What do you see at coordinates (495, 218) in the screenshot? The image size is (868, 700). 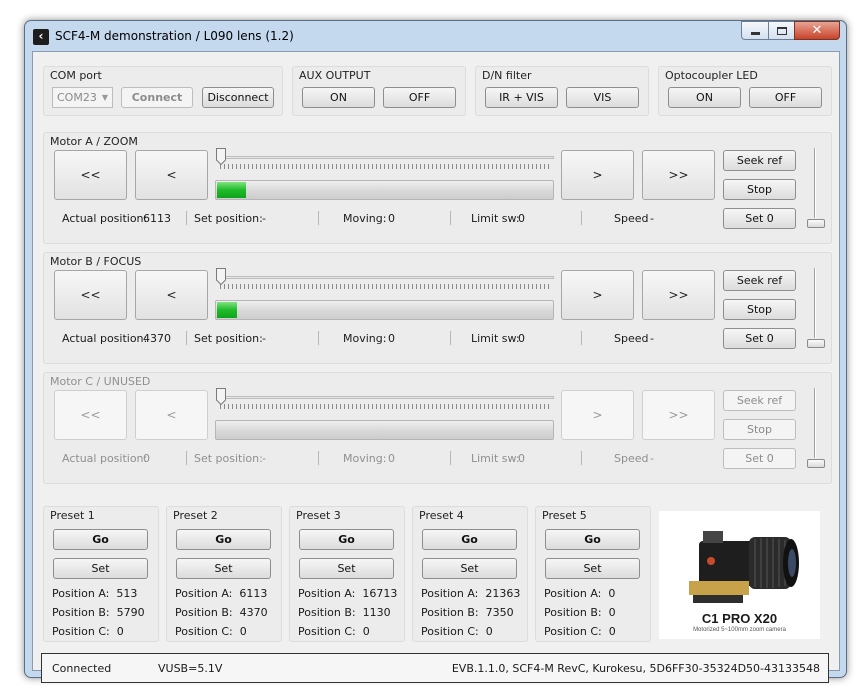 I see `limit-switch-label: Limit sw:` at bounding box center [495, 218].